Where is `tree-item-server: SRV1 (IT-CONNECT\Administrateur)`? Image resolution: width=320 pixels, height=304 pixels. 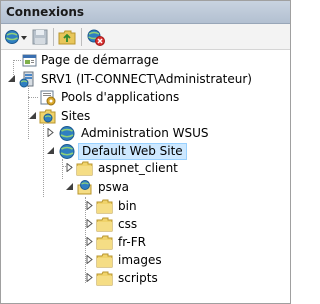 tree-item-server: SRV1 (IT-CONNECT\Administrateur) is located at coordinates (145, 79).